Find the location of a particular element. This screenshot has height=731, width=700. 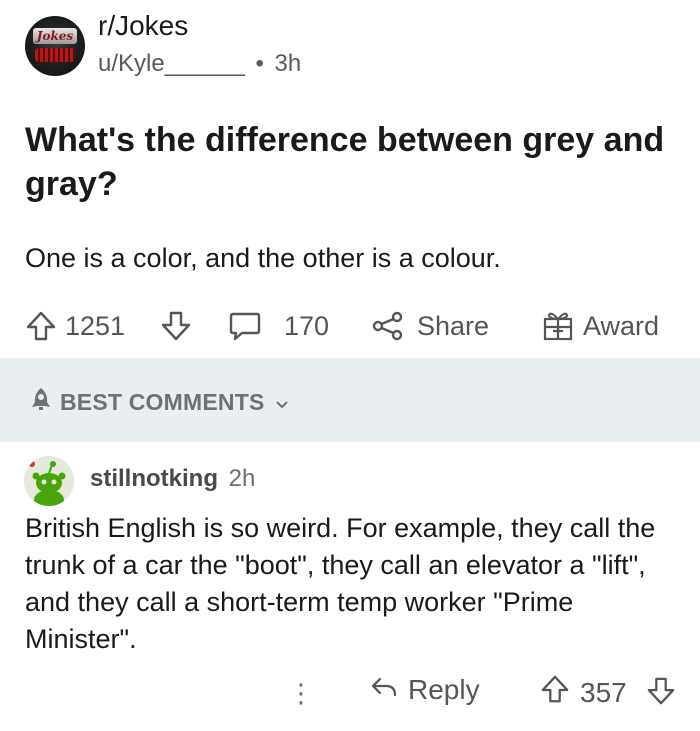

sort-selector: BEST COMMENTS is located at coordinates (158, 402).